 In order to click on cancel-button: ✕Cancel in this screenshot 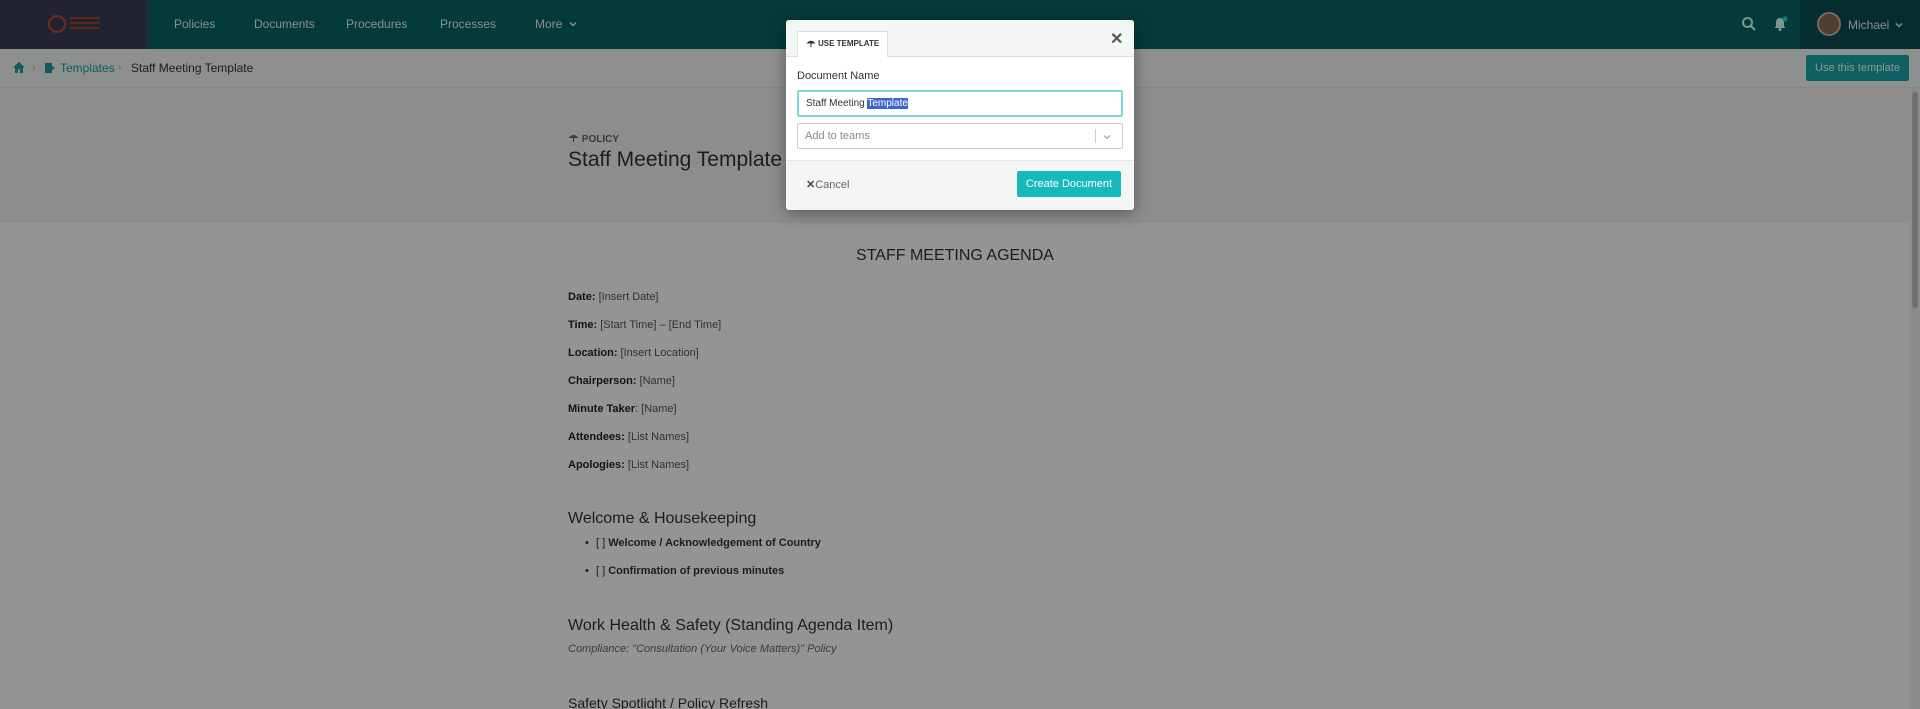, I will do `click(827, 184)`.